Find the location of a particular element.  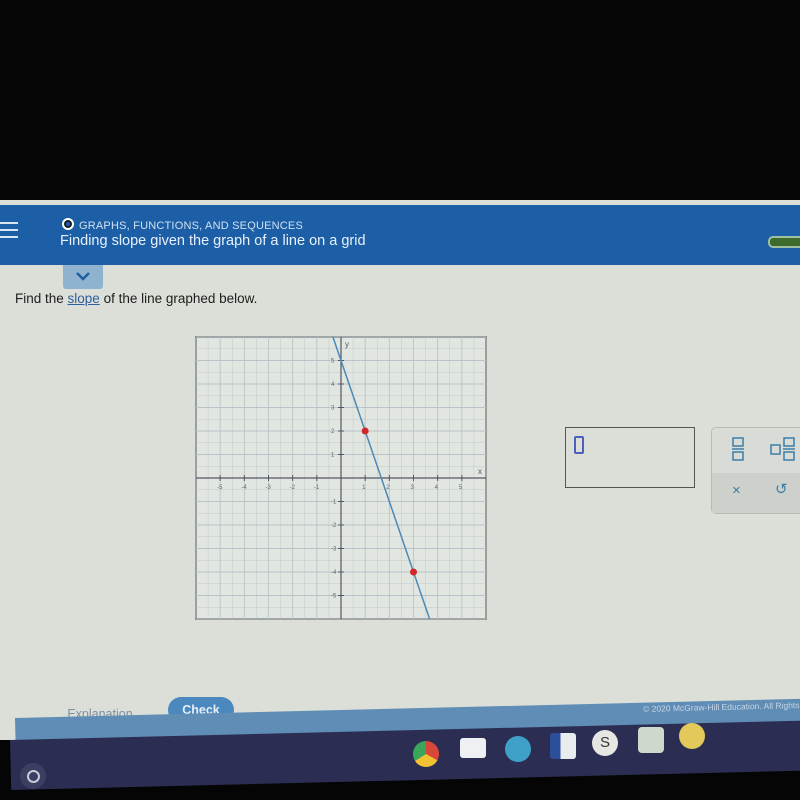

clear-button: × is located at coordinates (736, 490).